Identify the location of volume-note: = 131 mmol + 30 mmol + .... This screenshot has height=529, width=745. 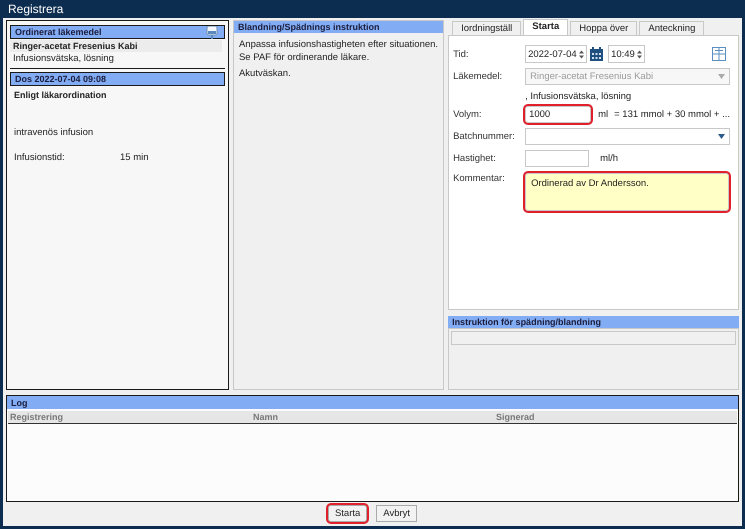
(672, 114).